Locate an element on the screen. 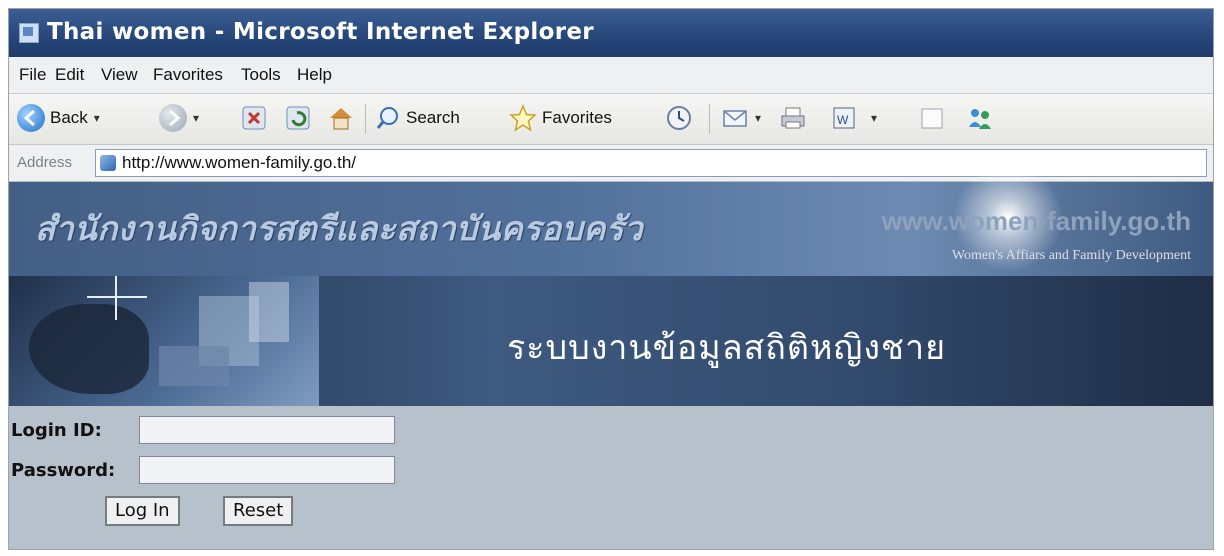 The width and height of the screenshot is (1224, 556). address-label: Address is located at coordinates (45, 162).